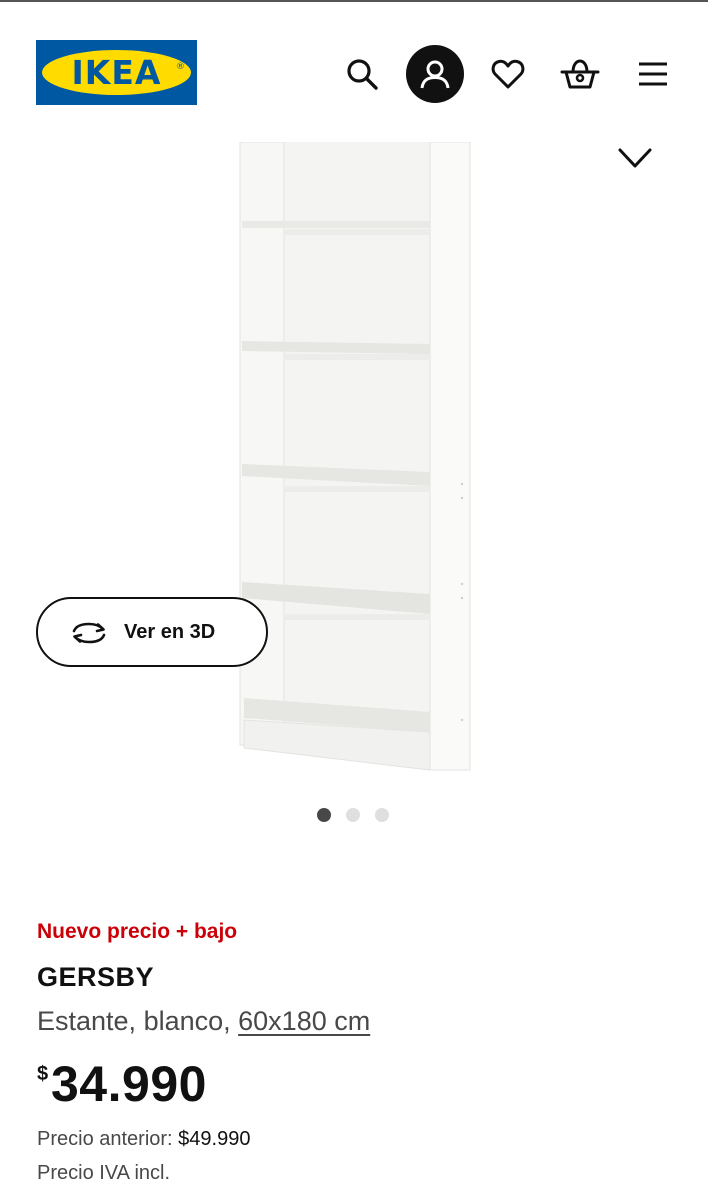 The height and width of the screenshot is (1200, 708). Describe the element at coordinates (304, 1021) in the screenshot. I see `product-dimensions-link: 60x180 cm` at that location.